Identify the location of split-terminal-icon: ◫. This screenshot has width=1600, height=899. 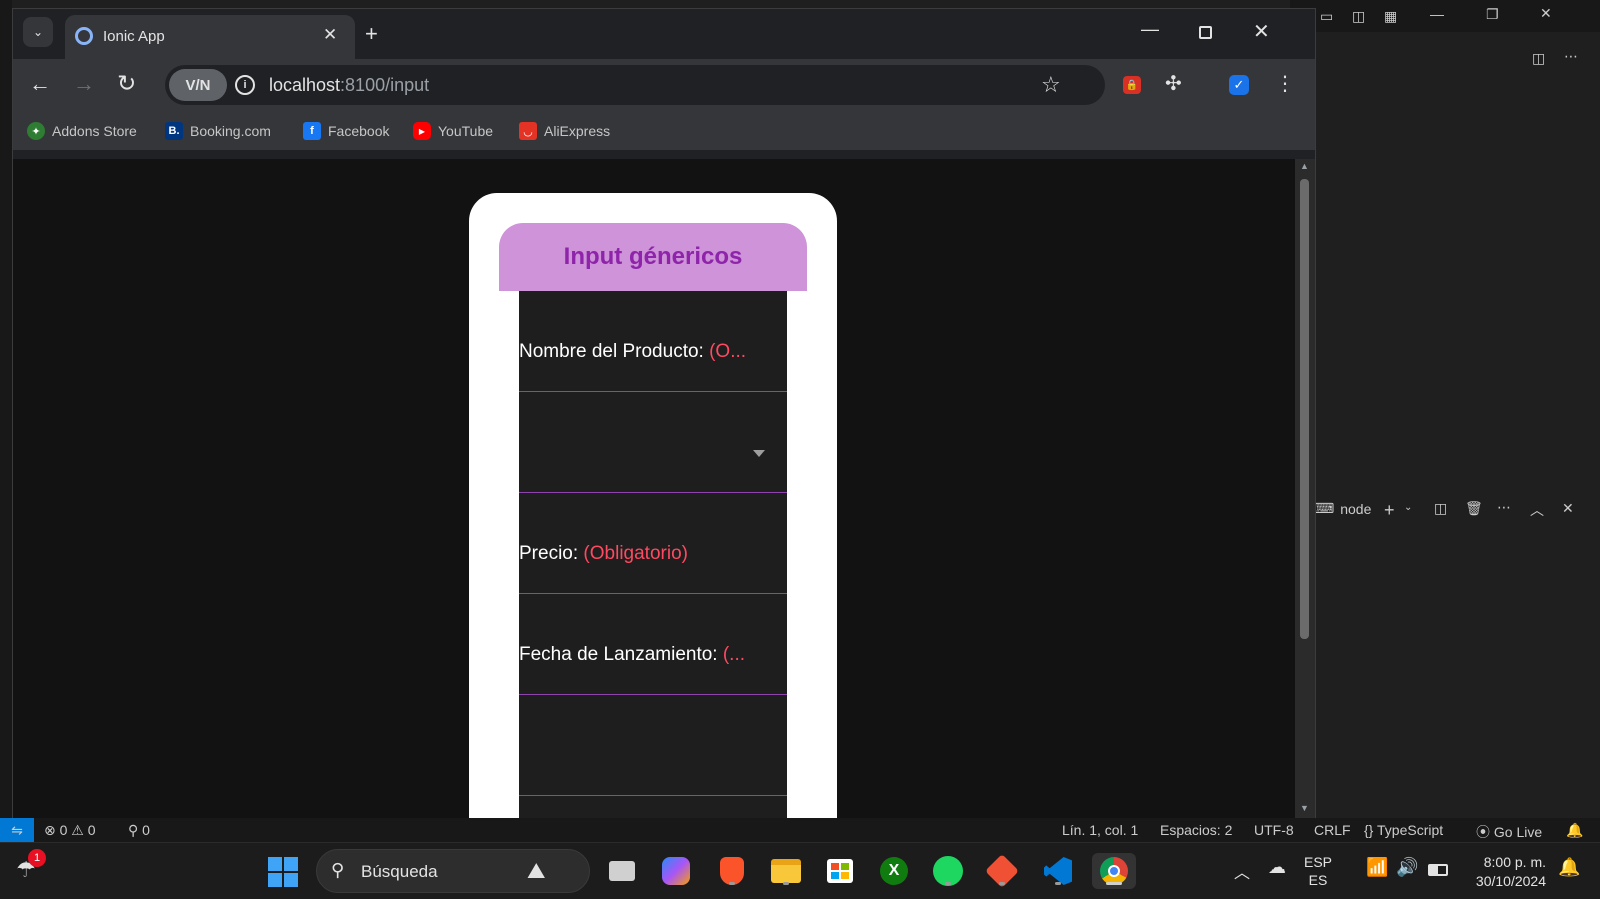
(1440, 508).